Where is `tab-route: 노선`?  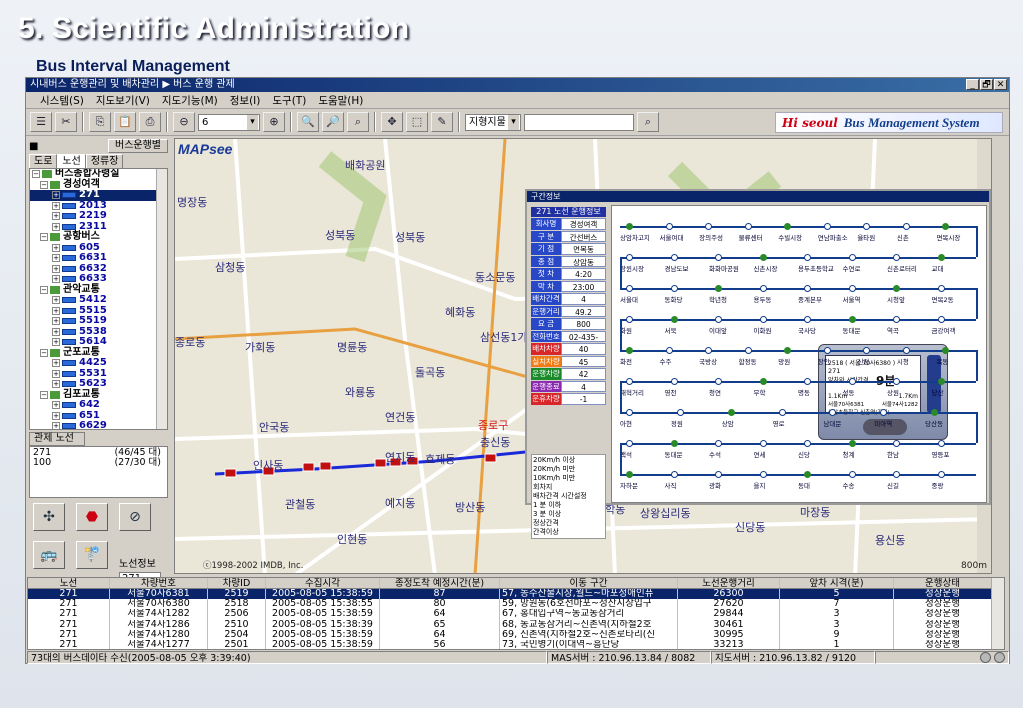 tab-route: 노선 is located at coordinates (71, 161).